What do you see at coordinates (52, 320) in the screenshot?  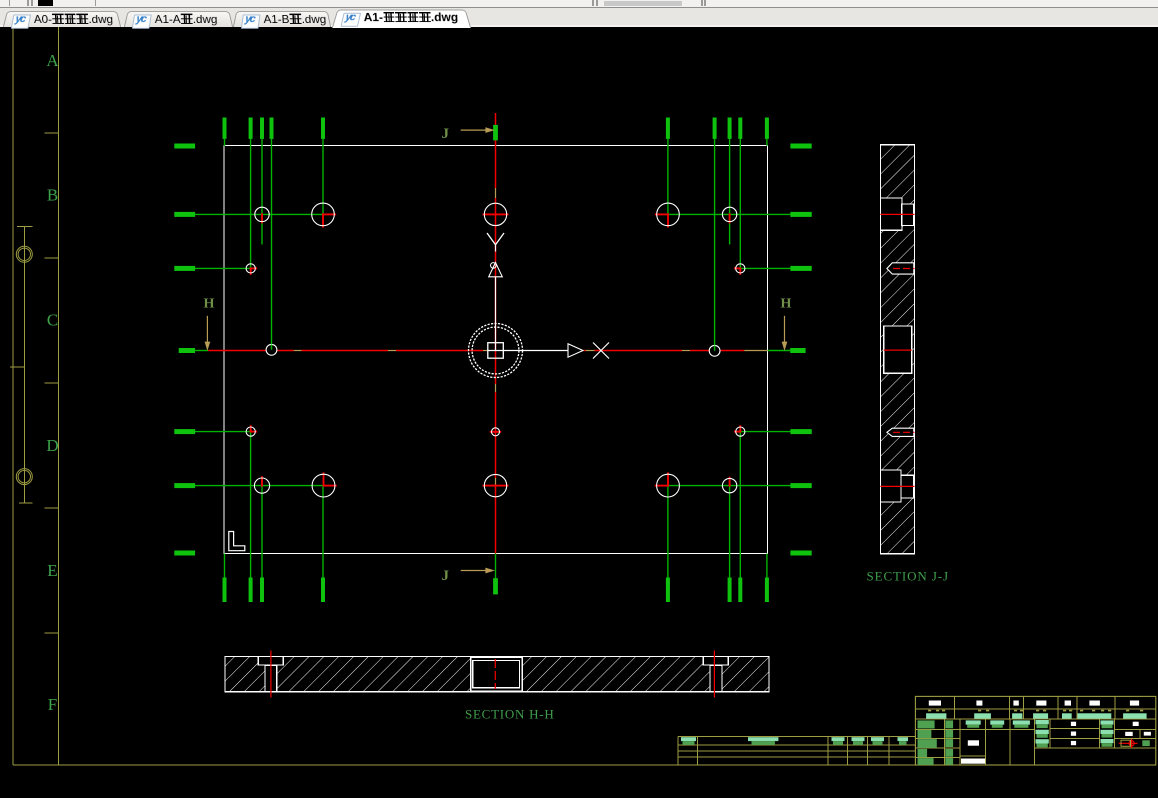 I see `svg-text: C` at bounding box center [52, 320].